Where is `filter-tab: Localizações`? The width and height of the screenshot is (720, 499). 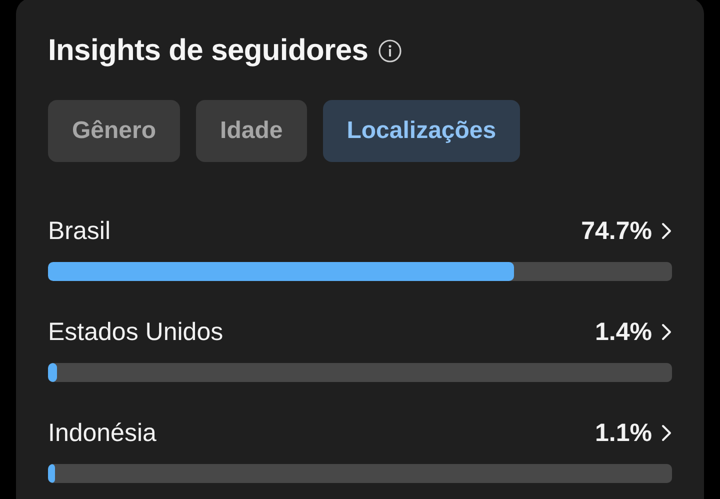
filter-tab: Localizações is located at coordinates (421, 131).